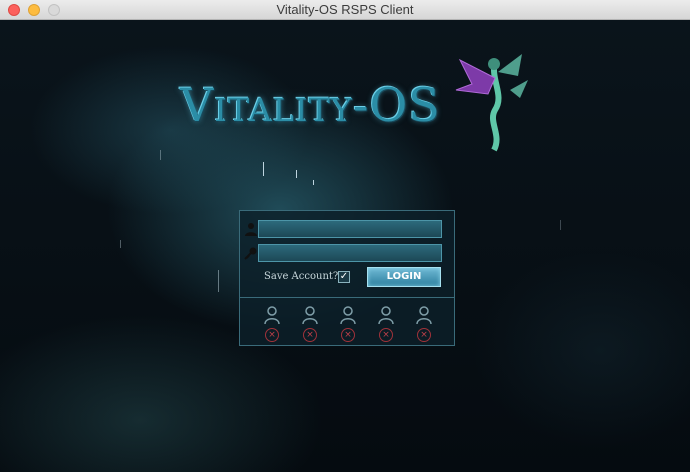 This screenshot has width=690, height=472. What do you see at coordinates (301, 276) in the screenshot?
I see `save-account-label: Save Account?` at bounding box center [301, 276].